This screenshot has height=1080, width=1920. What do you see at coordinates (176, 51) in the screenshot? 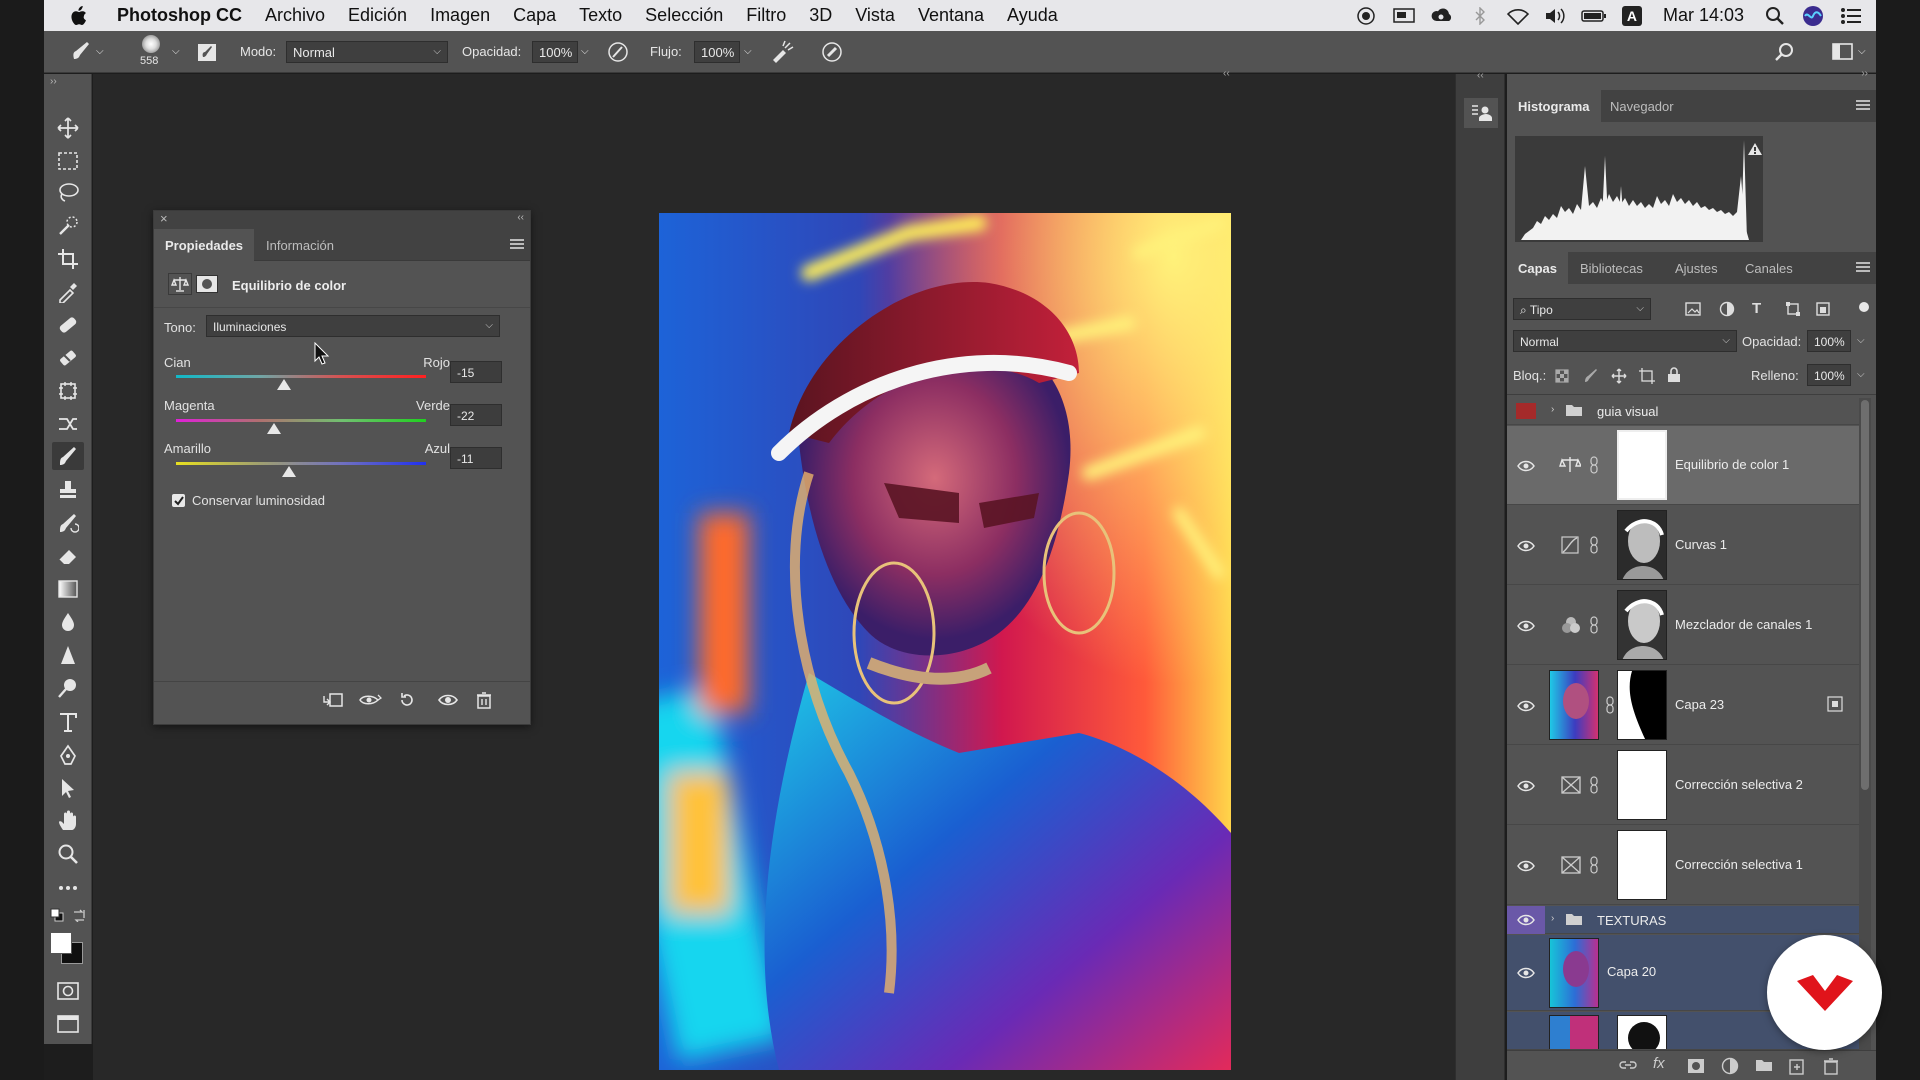
I see `brush-size-caret: ⌵` at bounding box center [176, 51].